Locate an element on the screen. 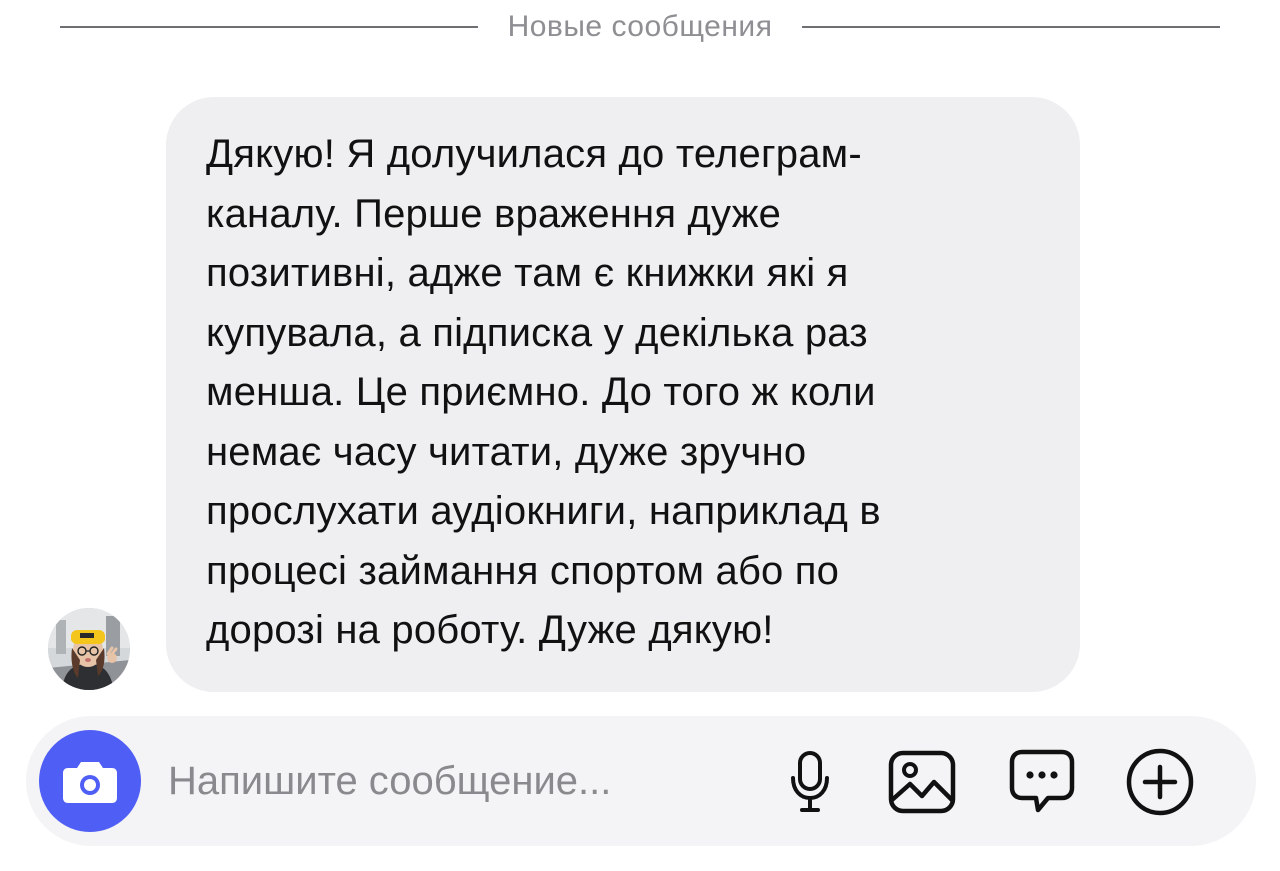  plus-circle-icon is located at coordinates (1160, 782).